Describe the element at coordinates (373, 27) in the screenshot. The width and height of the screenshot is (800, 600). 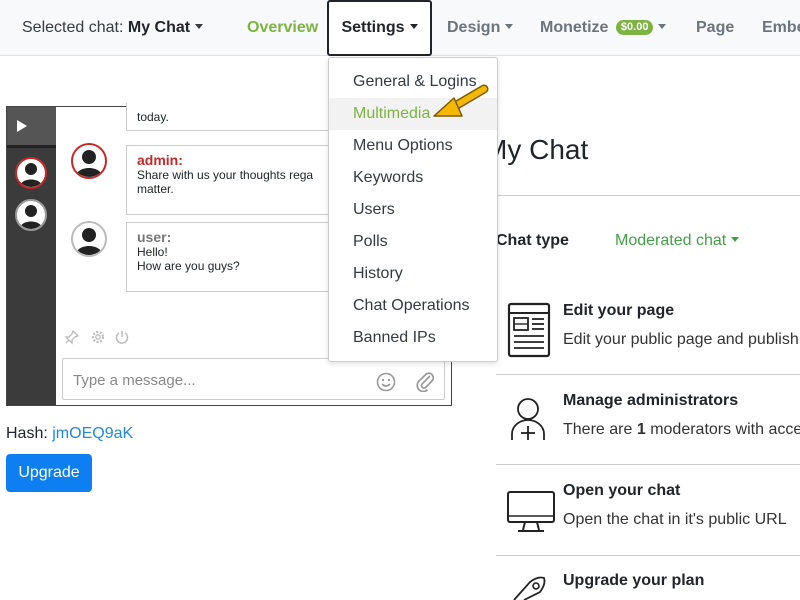
I see `nav-settings-label: Settings` at that location.